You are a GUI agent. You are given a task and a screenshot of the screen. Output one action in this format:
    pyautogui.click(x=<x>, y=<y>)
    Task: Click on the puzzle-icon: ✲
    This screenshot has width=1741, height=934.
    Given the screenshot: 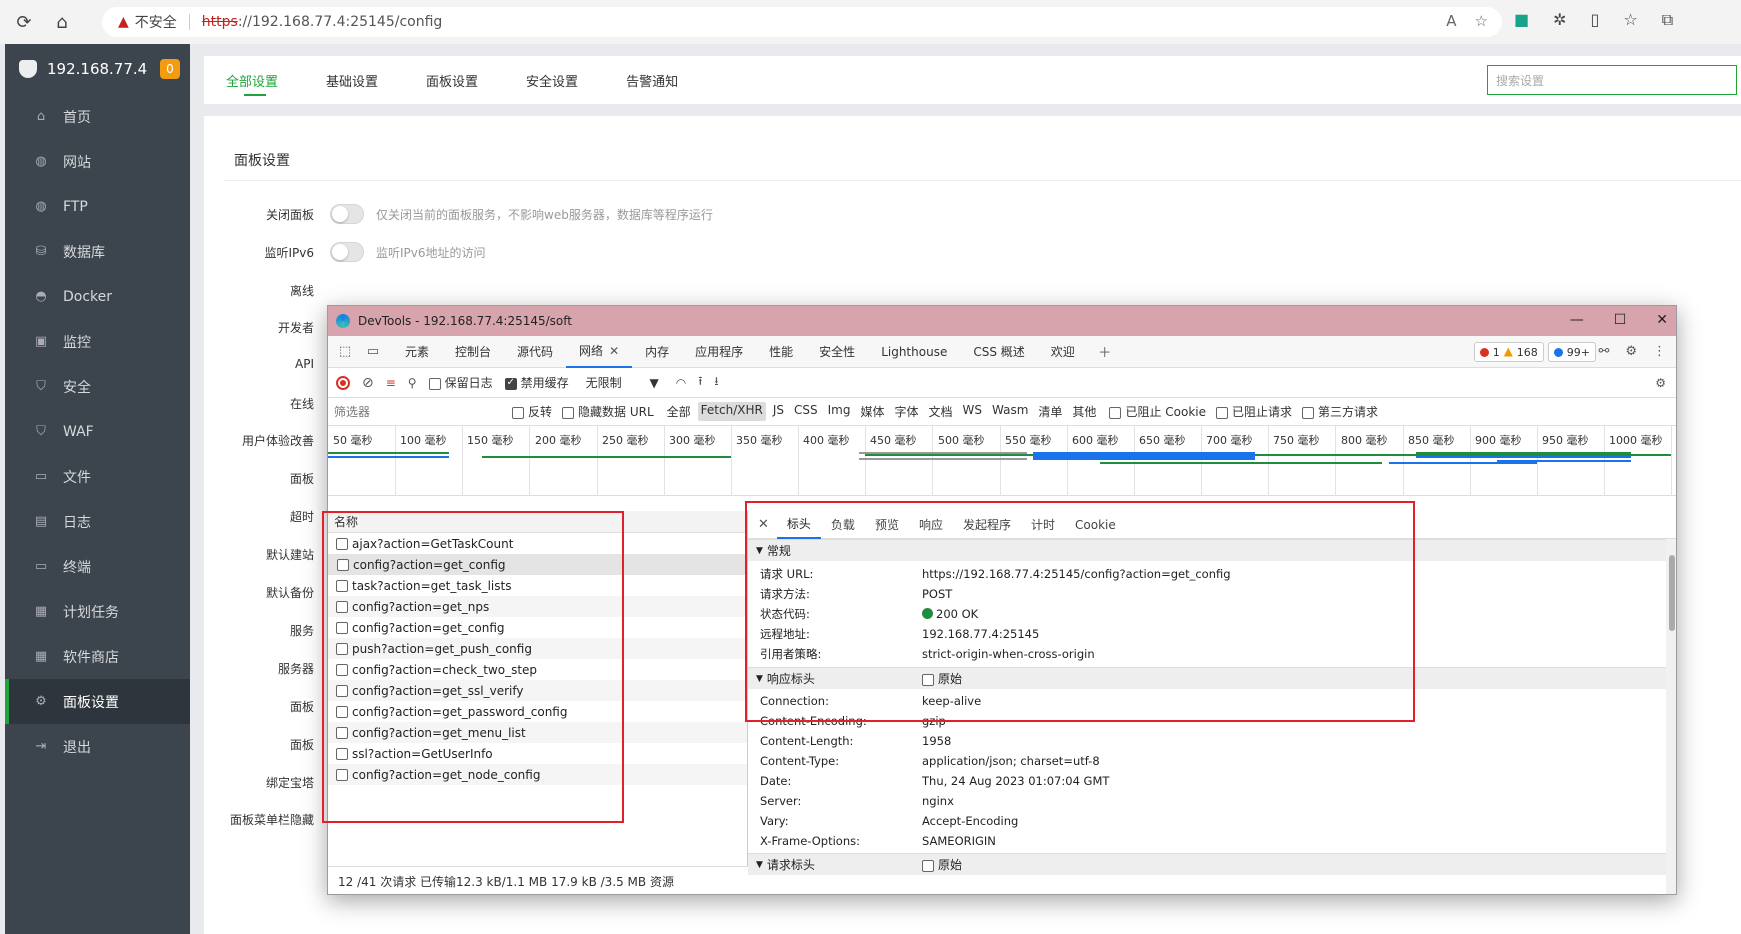 What is the action you would take?
    pyautogui.click(x=1559, y=20)
    